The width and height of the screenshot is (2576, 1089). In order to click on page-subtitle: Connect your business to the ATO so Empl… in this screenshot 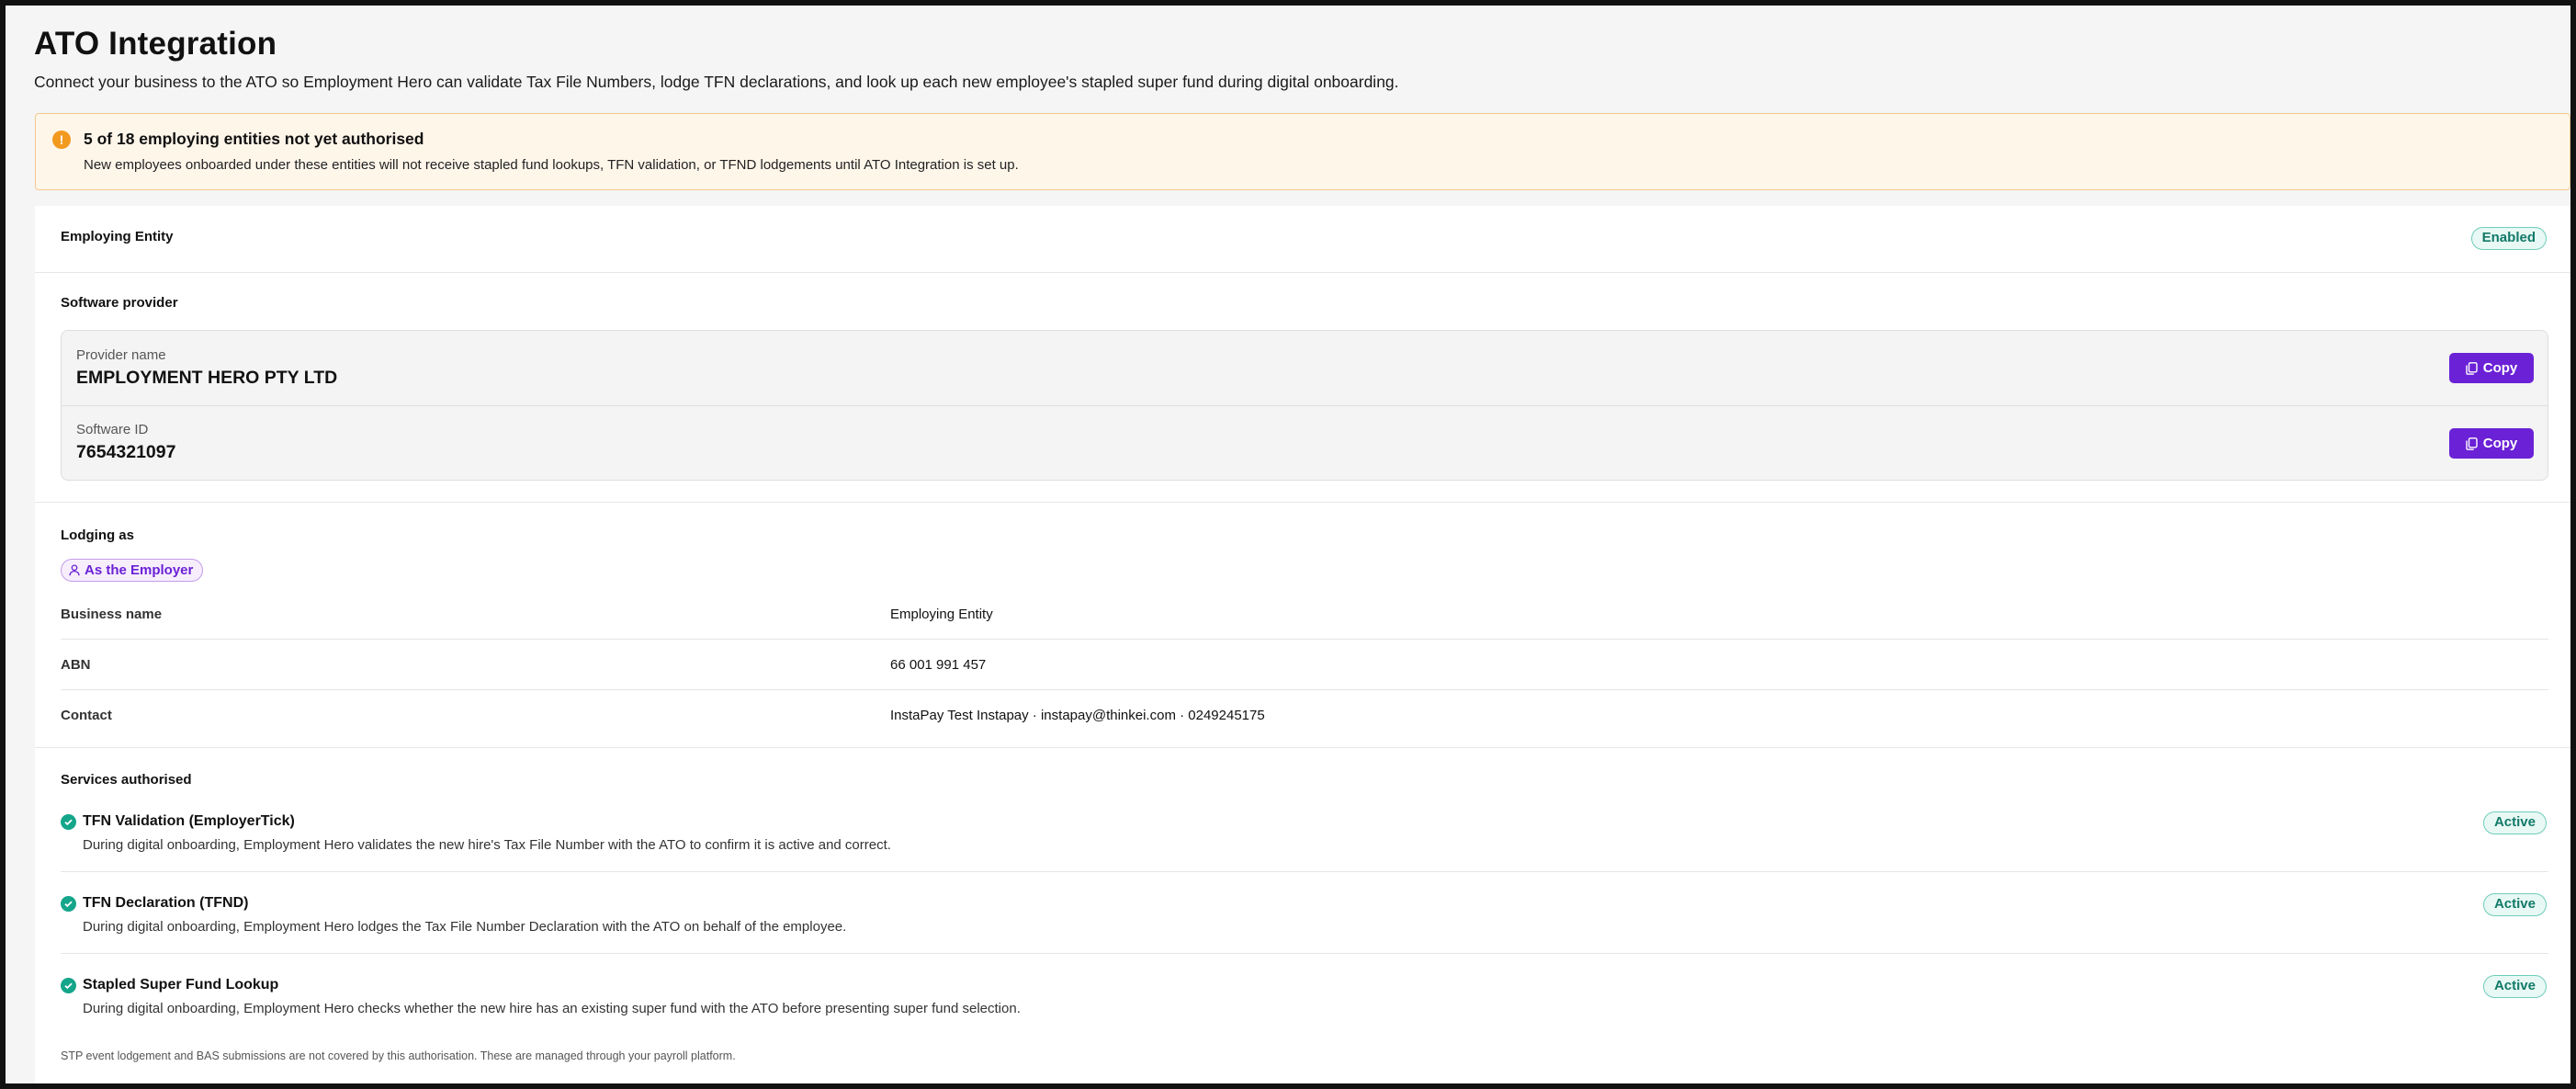, I will do `click(716, 82)`.